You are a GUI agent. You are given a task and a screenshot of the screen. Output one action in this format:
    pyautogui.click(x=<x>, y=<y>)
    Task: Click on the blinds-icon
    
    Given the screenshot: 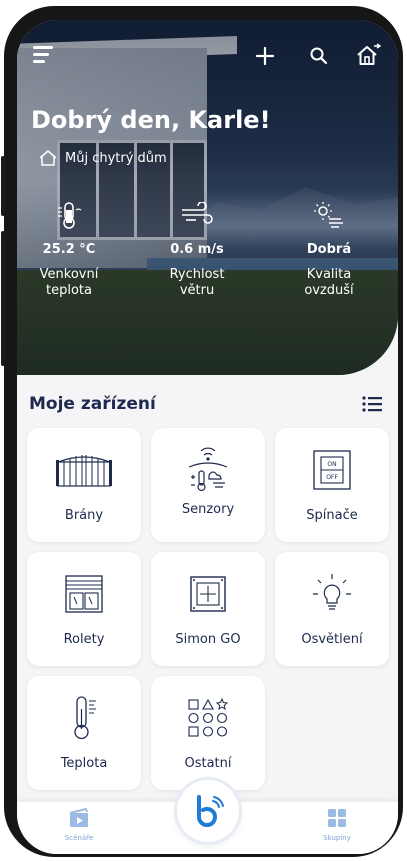 What is the action you would take?
    pyautogui.click(x=84, y=594)
    